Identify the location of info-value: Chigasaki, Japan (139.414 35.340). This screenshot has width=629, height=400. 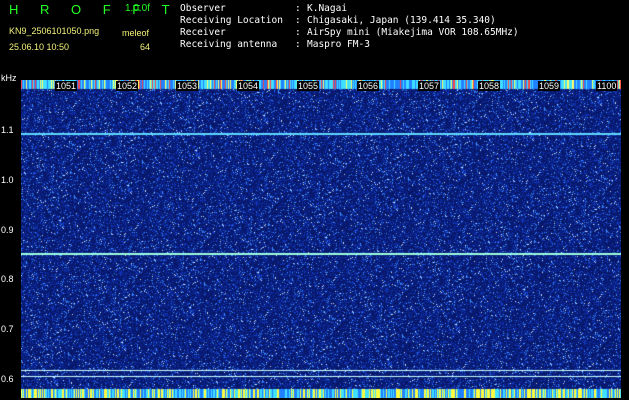
(401, 20).